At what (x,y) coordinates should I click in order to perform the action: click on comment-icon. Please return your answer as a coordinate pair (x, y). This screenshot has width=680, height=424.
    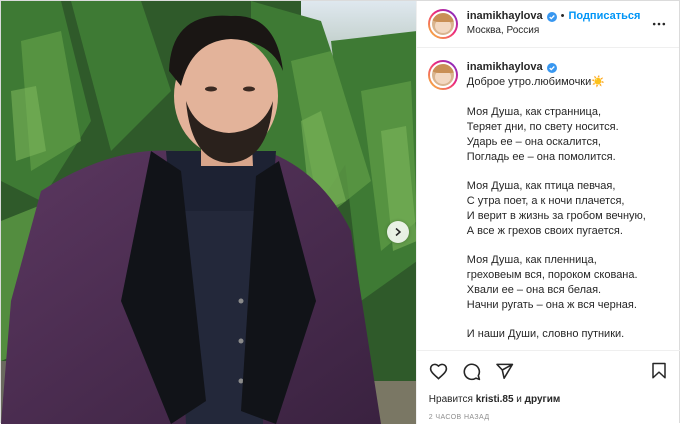
    Looking at the image, I should click on (472, 371).